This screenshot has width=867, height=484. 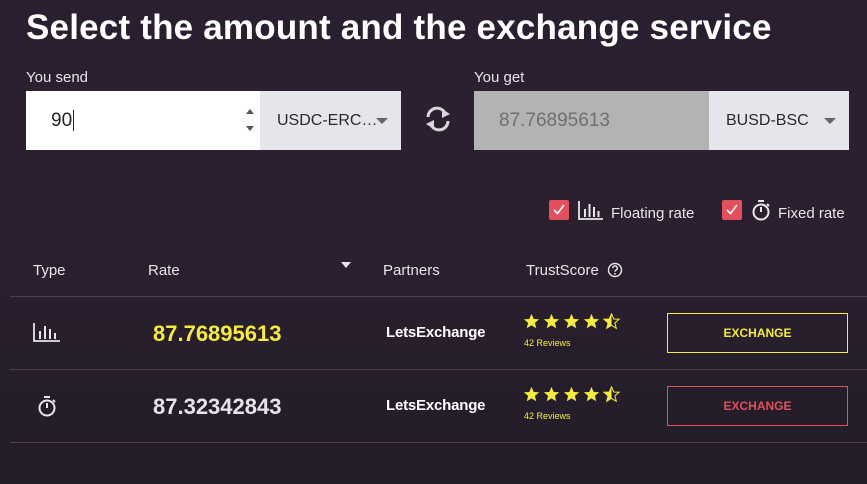 What do you see at coordinates (499, 77) in the screenshot?
I see `get-label: You get` at bounding box center [499, 77].